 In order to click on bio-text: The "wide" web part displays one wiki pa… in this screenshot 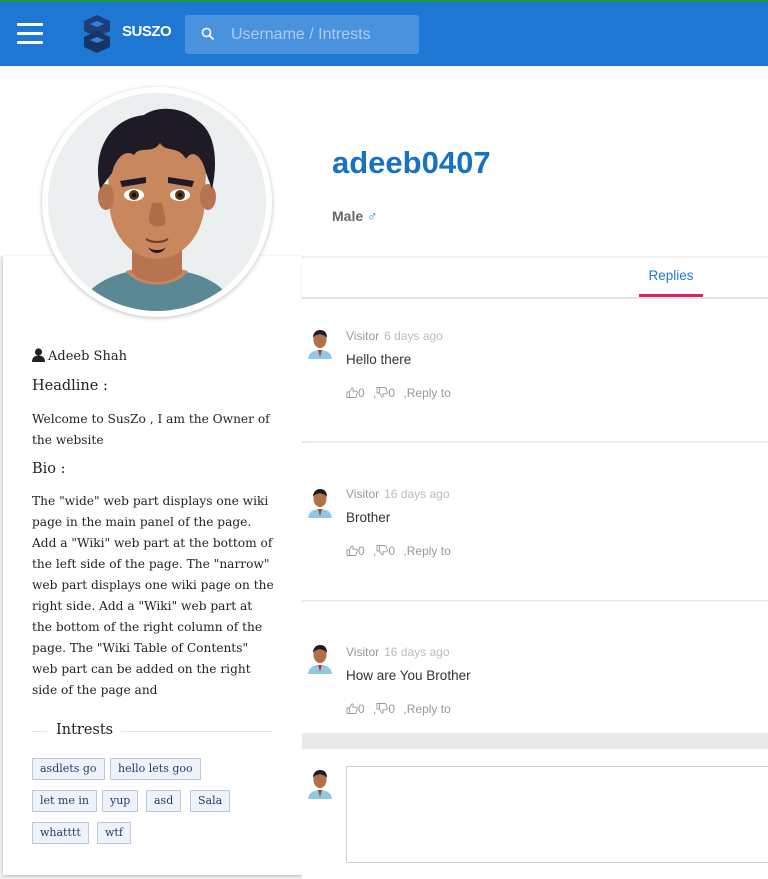, I will do `click(153, 595)`.